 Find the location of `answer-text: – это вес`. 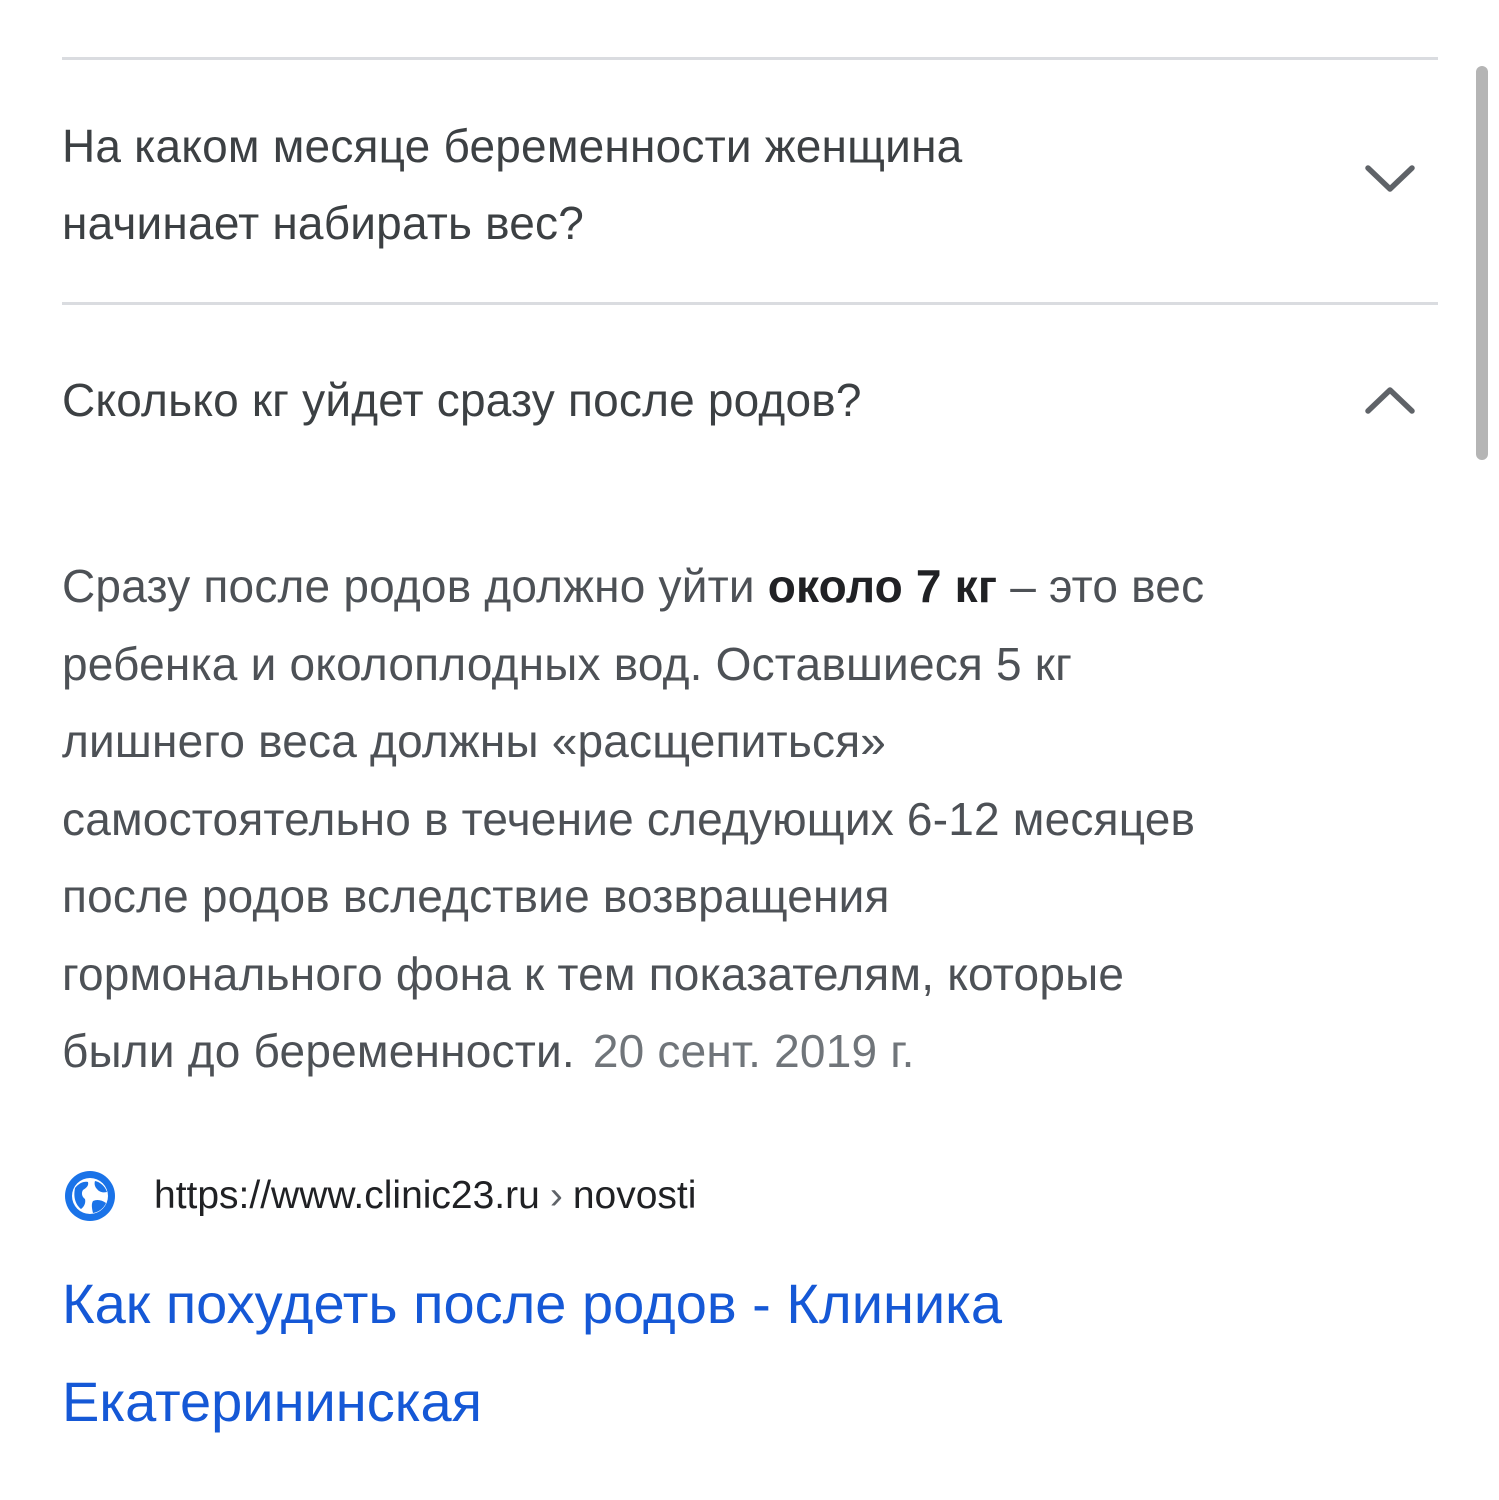

answer-text: – это вес is located at coordinates (1101, 586).